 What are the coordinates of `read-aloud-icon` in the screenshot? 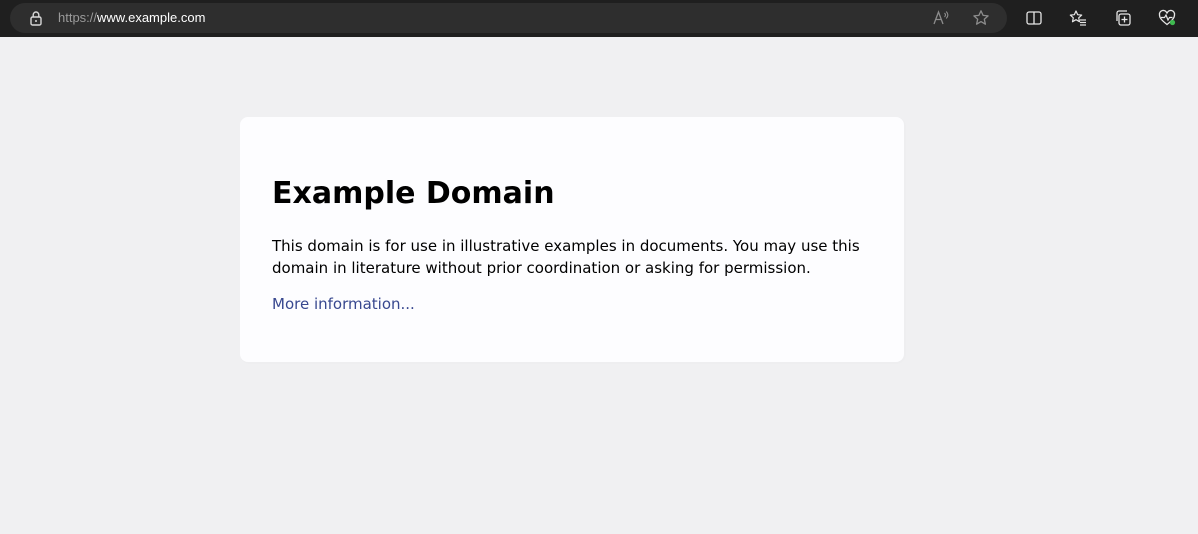 It's located at (941, 18).